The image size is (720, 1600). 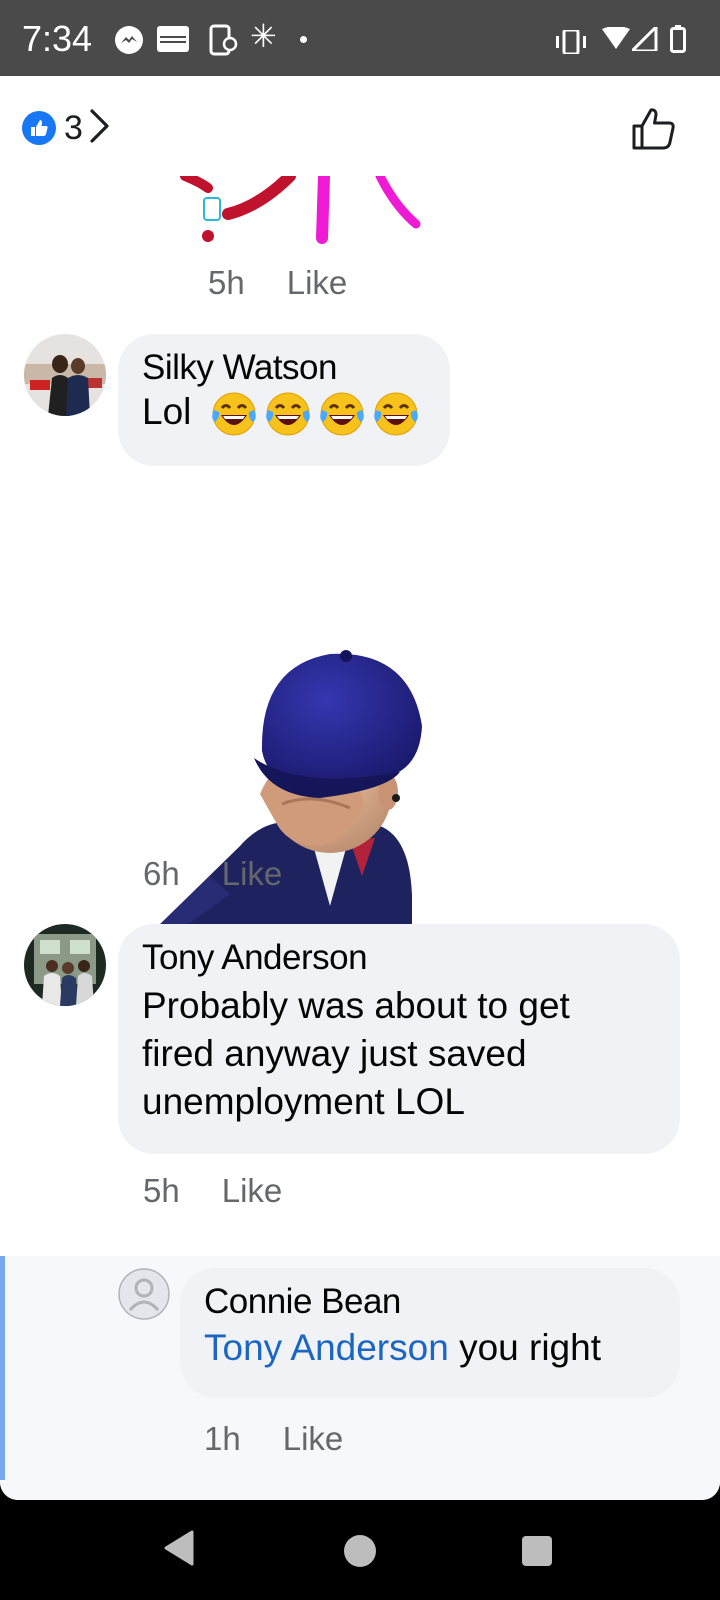 What do you see at coordinates (571, 43) in the screenshot?
I see `vibrate-icon` at bounding box center [571, 43].